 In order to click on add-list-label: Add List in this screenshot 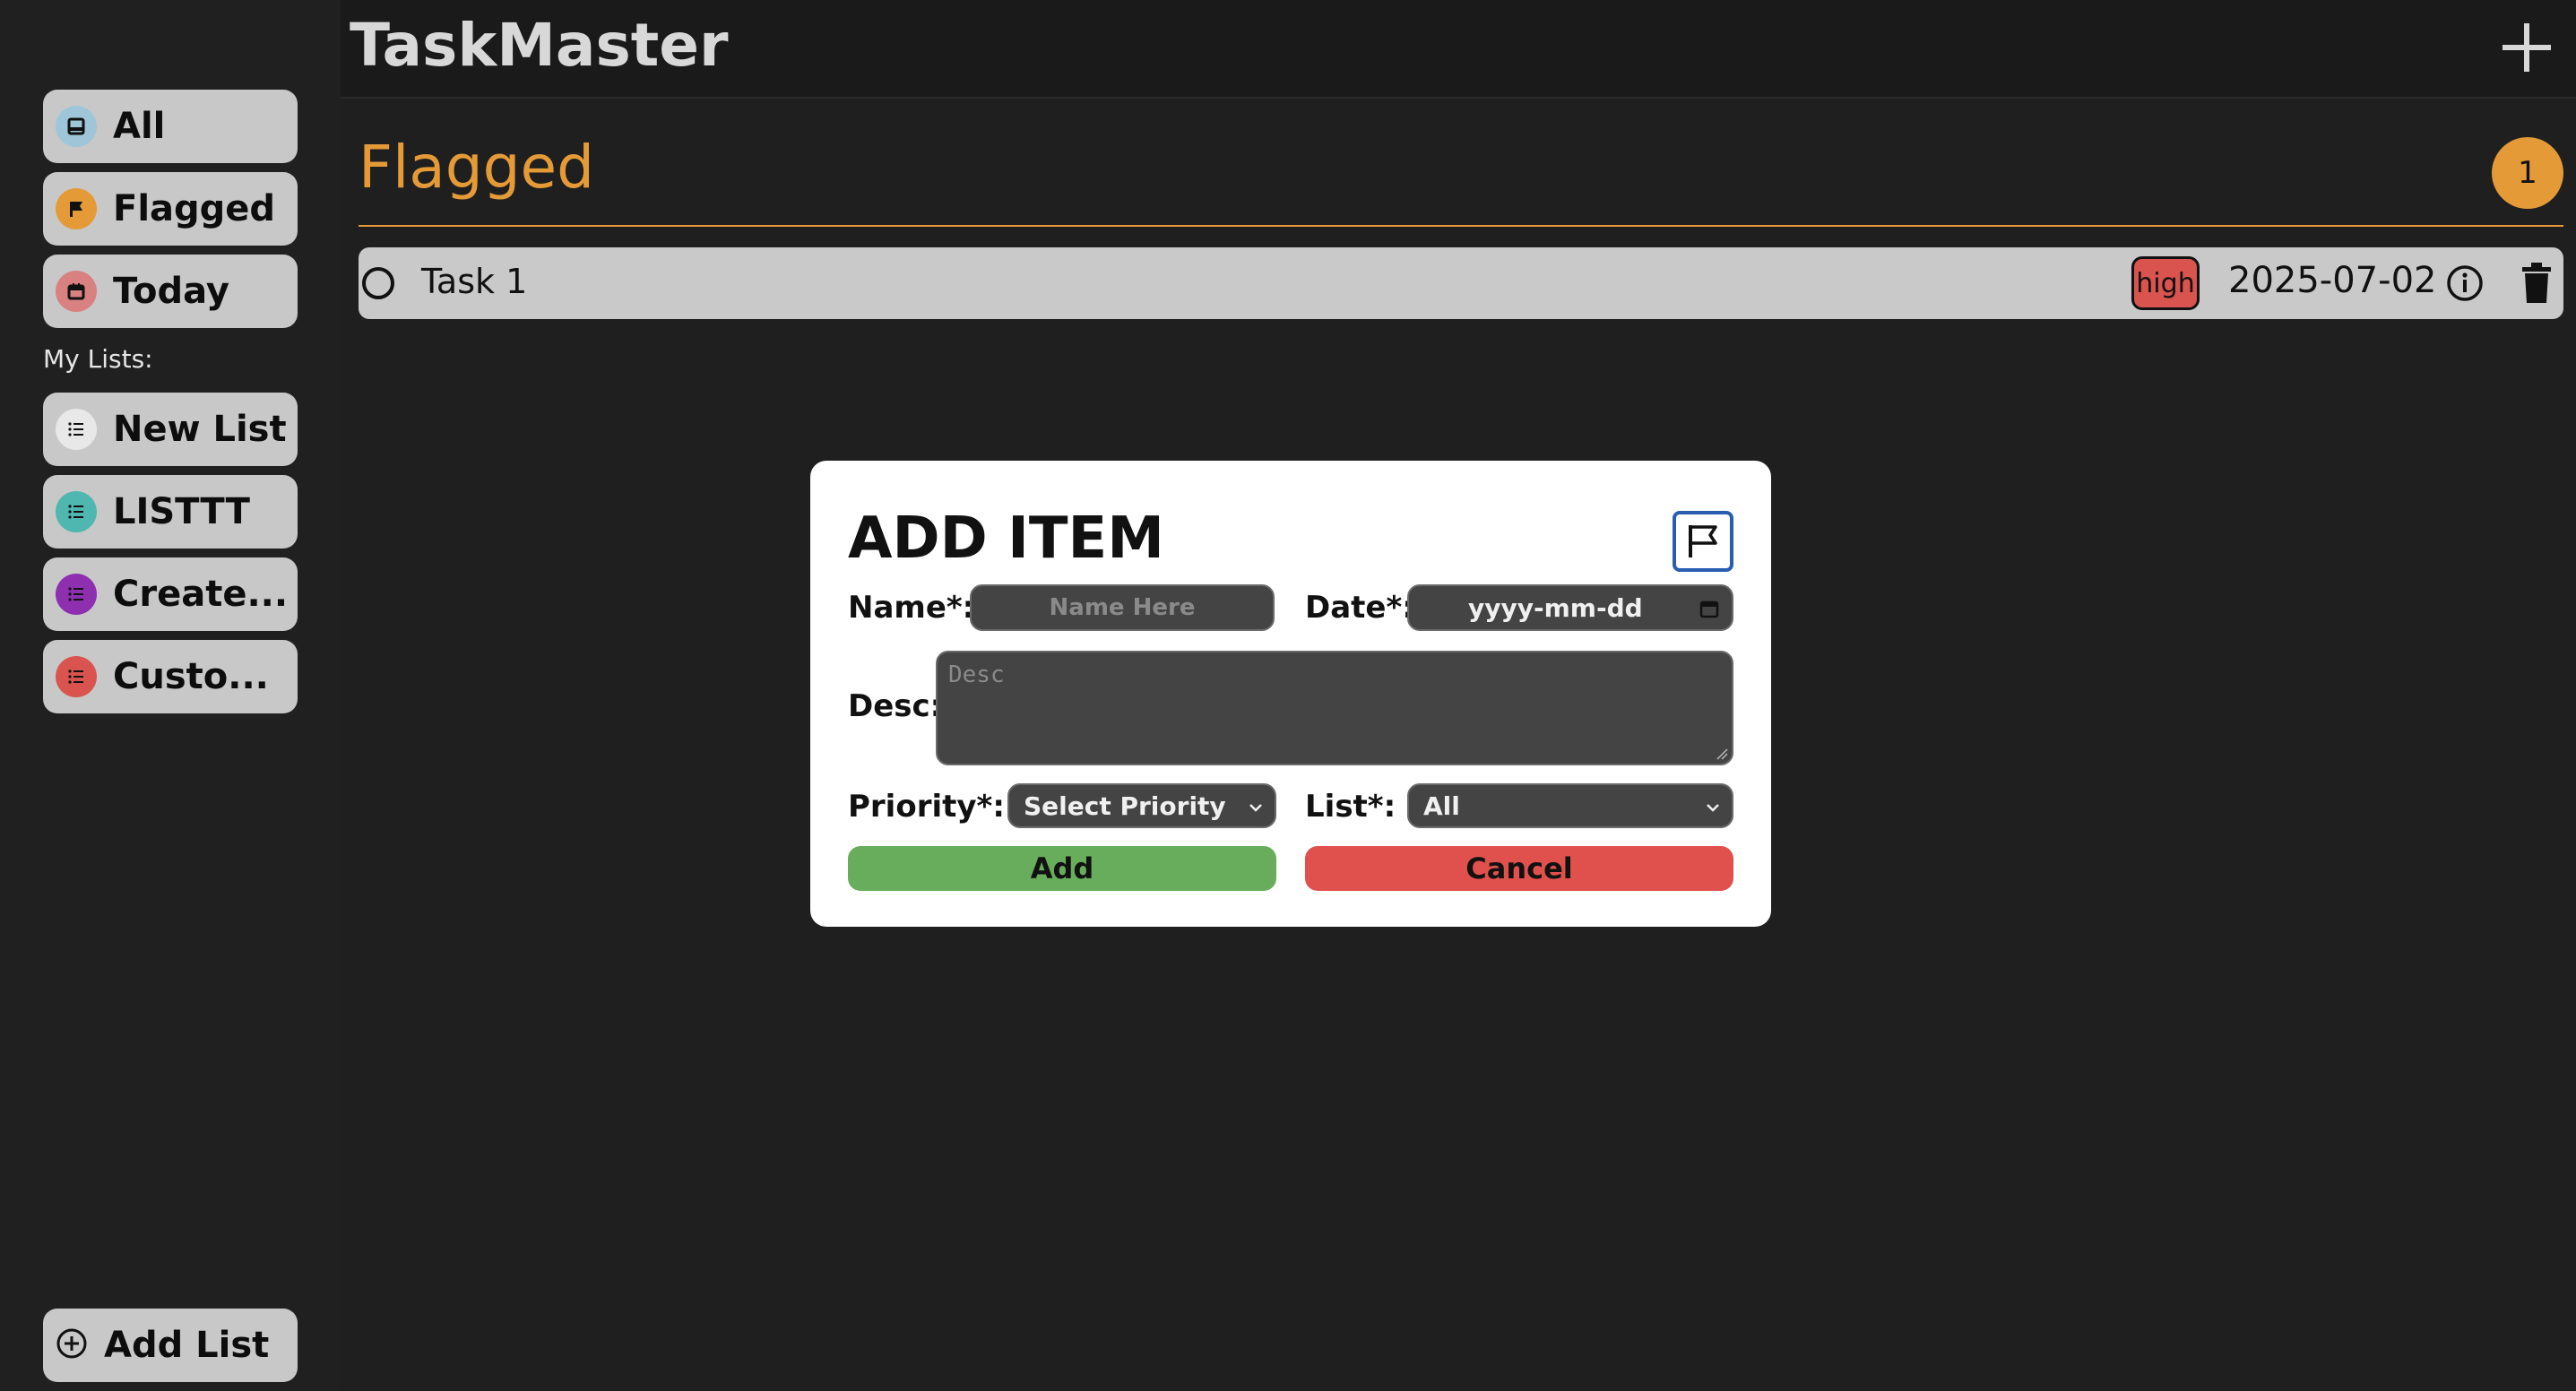, I will do `click(187, 1345)`.